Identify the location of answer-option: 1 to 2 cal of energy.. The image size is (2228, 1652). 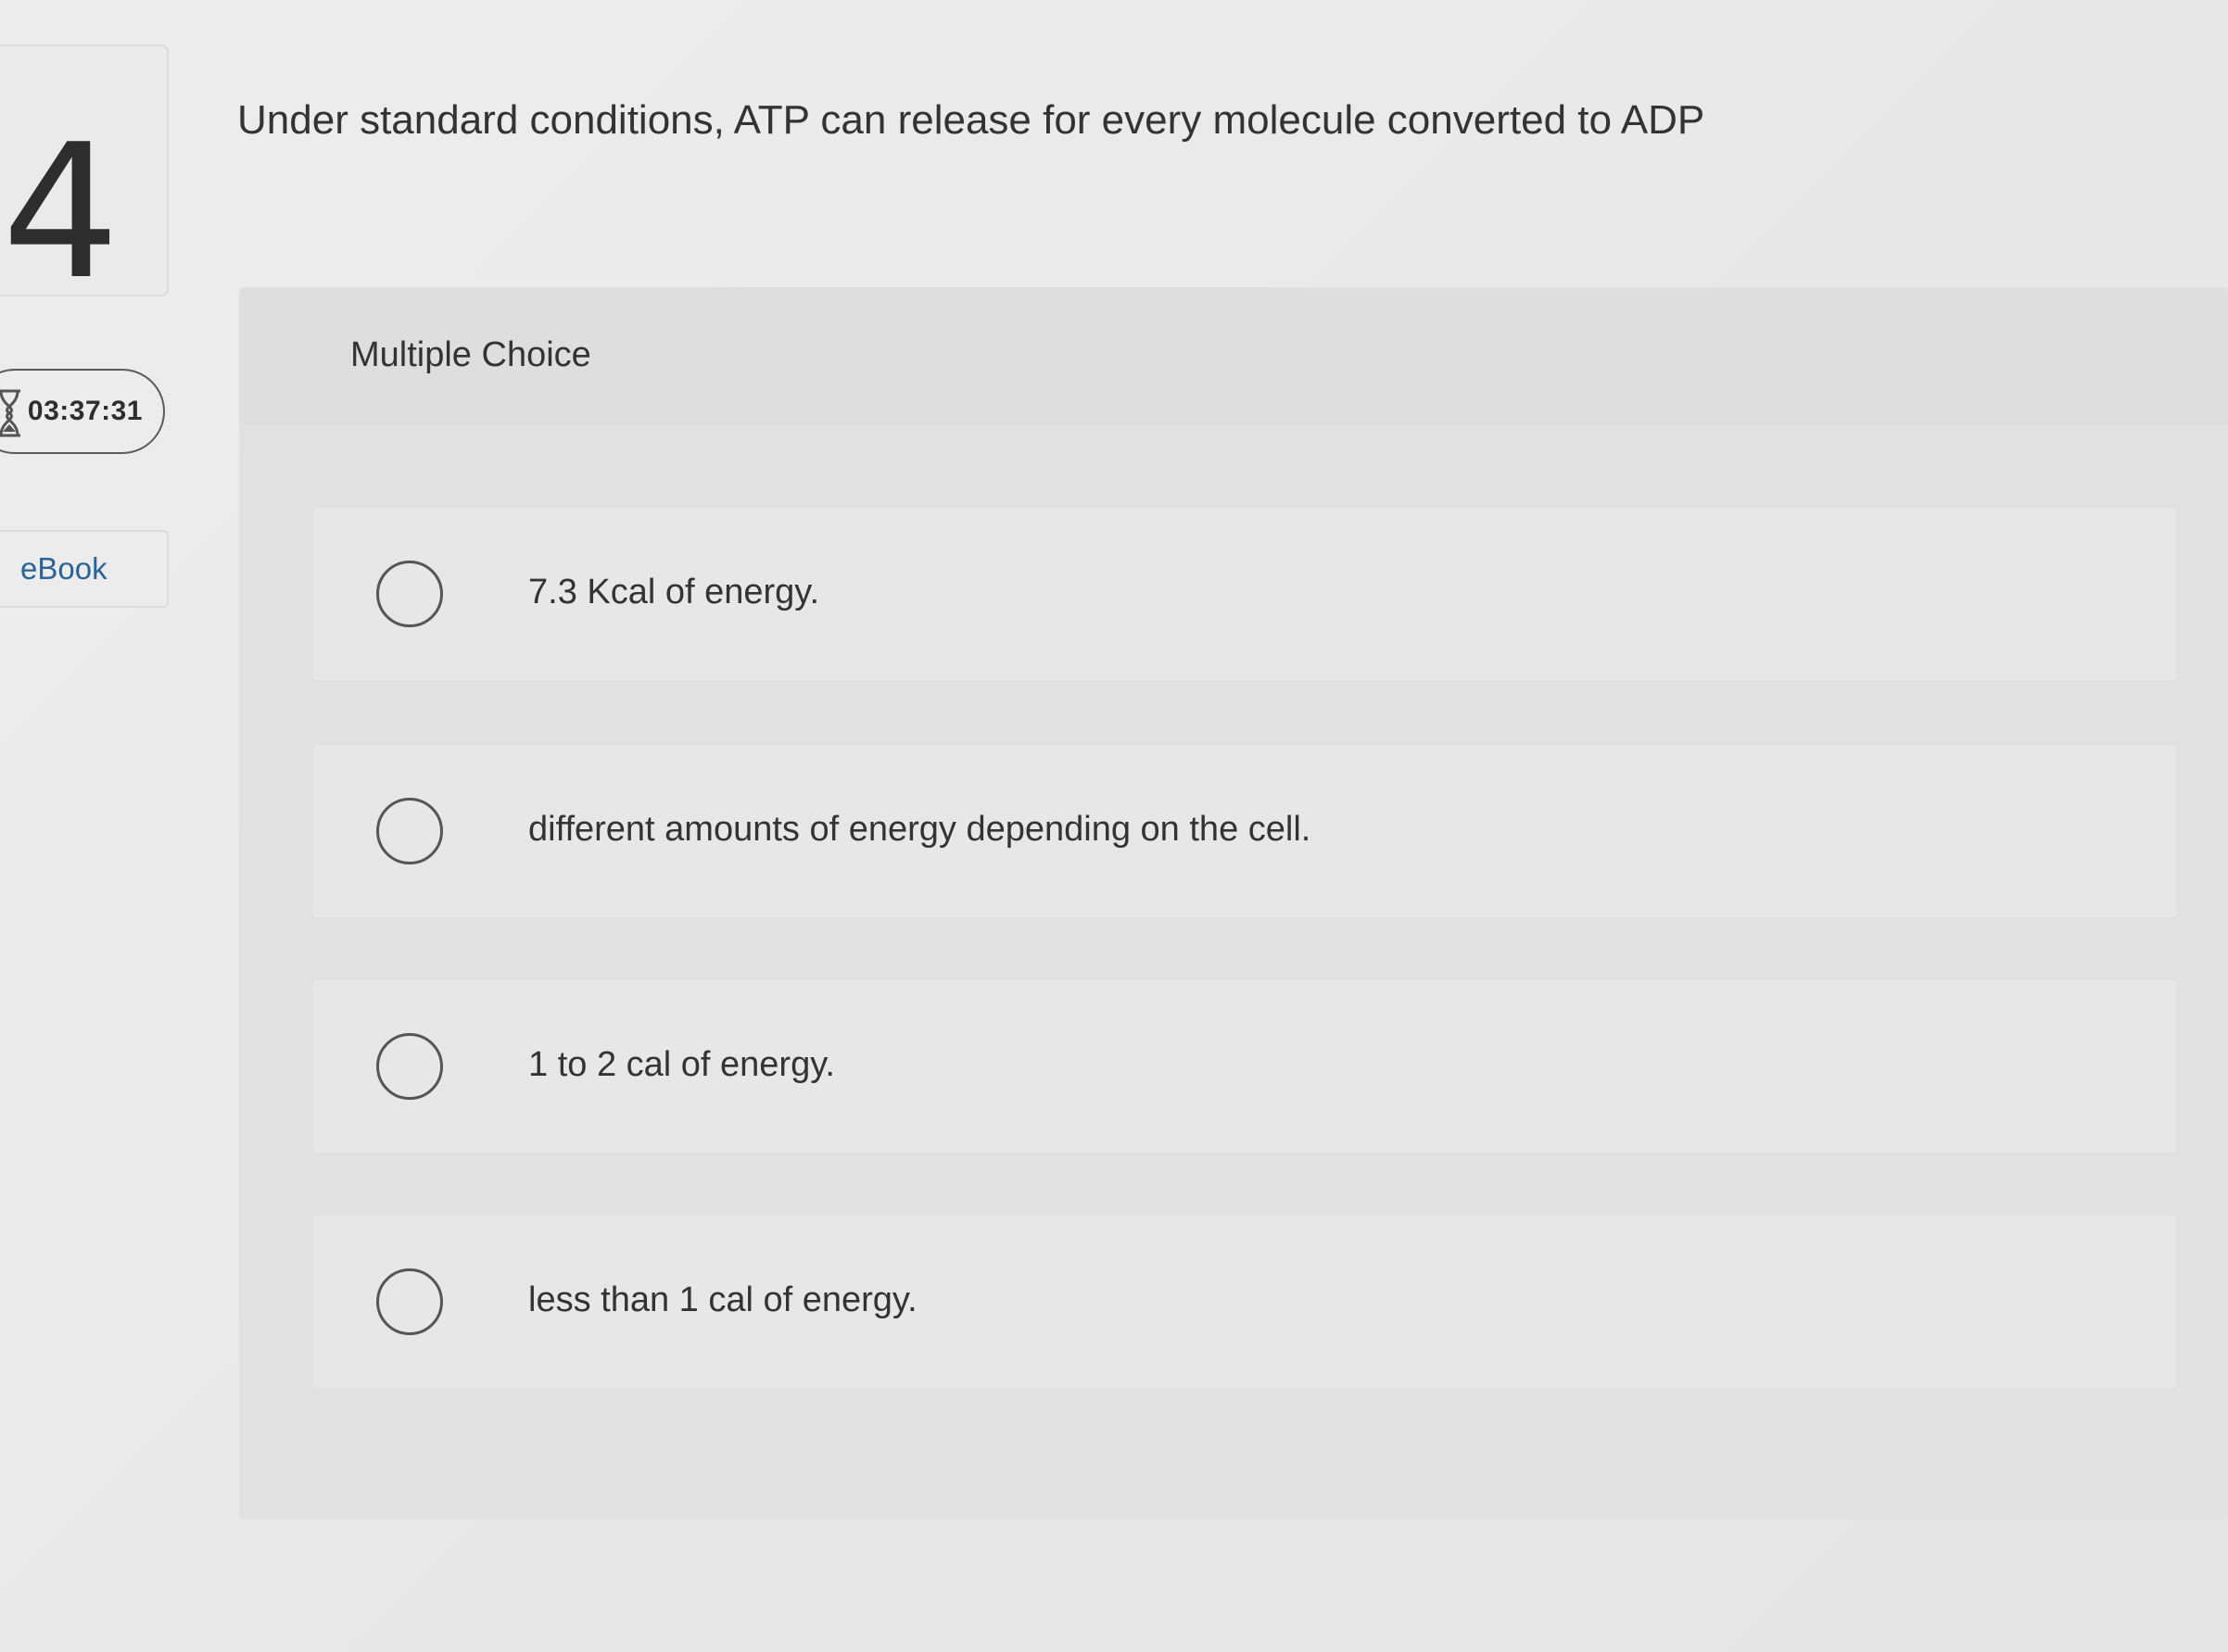
(1244, 1066).